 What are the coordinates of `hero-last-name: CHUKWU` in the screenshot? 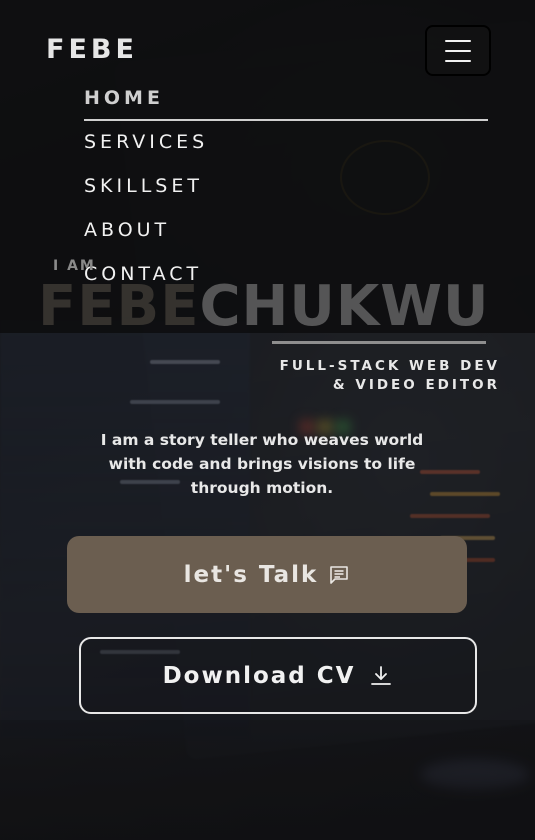 It's located at (344, 306).